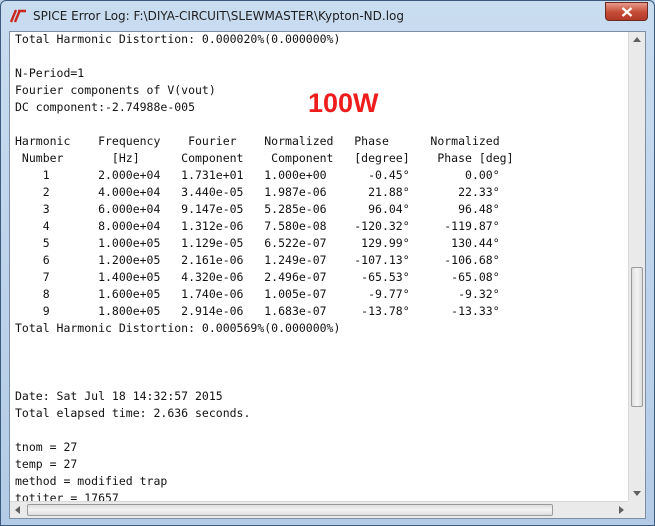 This screenshot has height=526, width=655. Describe the element at coordinates (91, 481) in the screenshot. I see `log-line: method = modified trap` at that location.